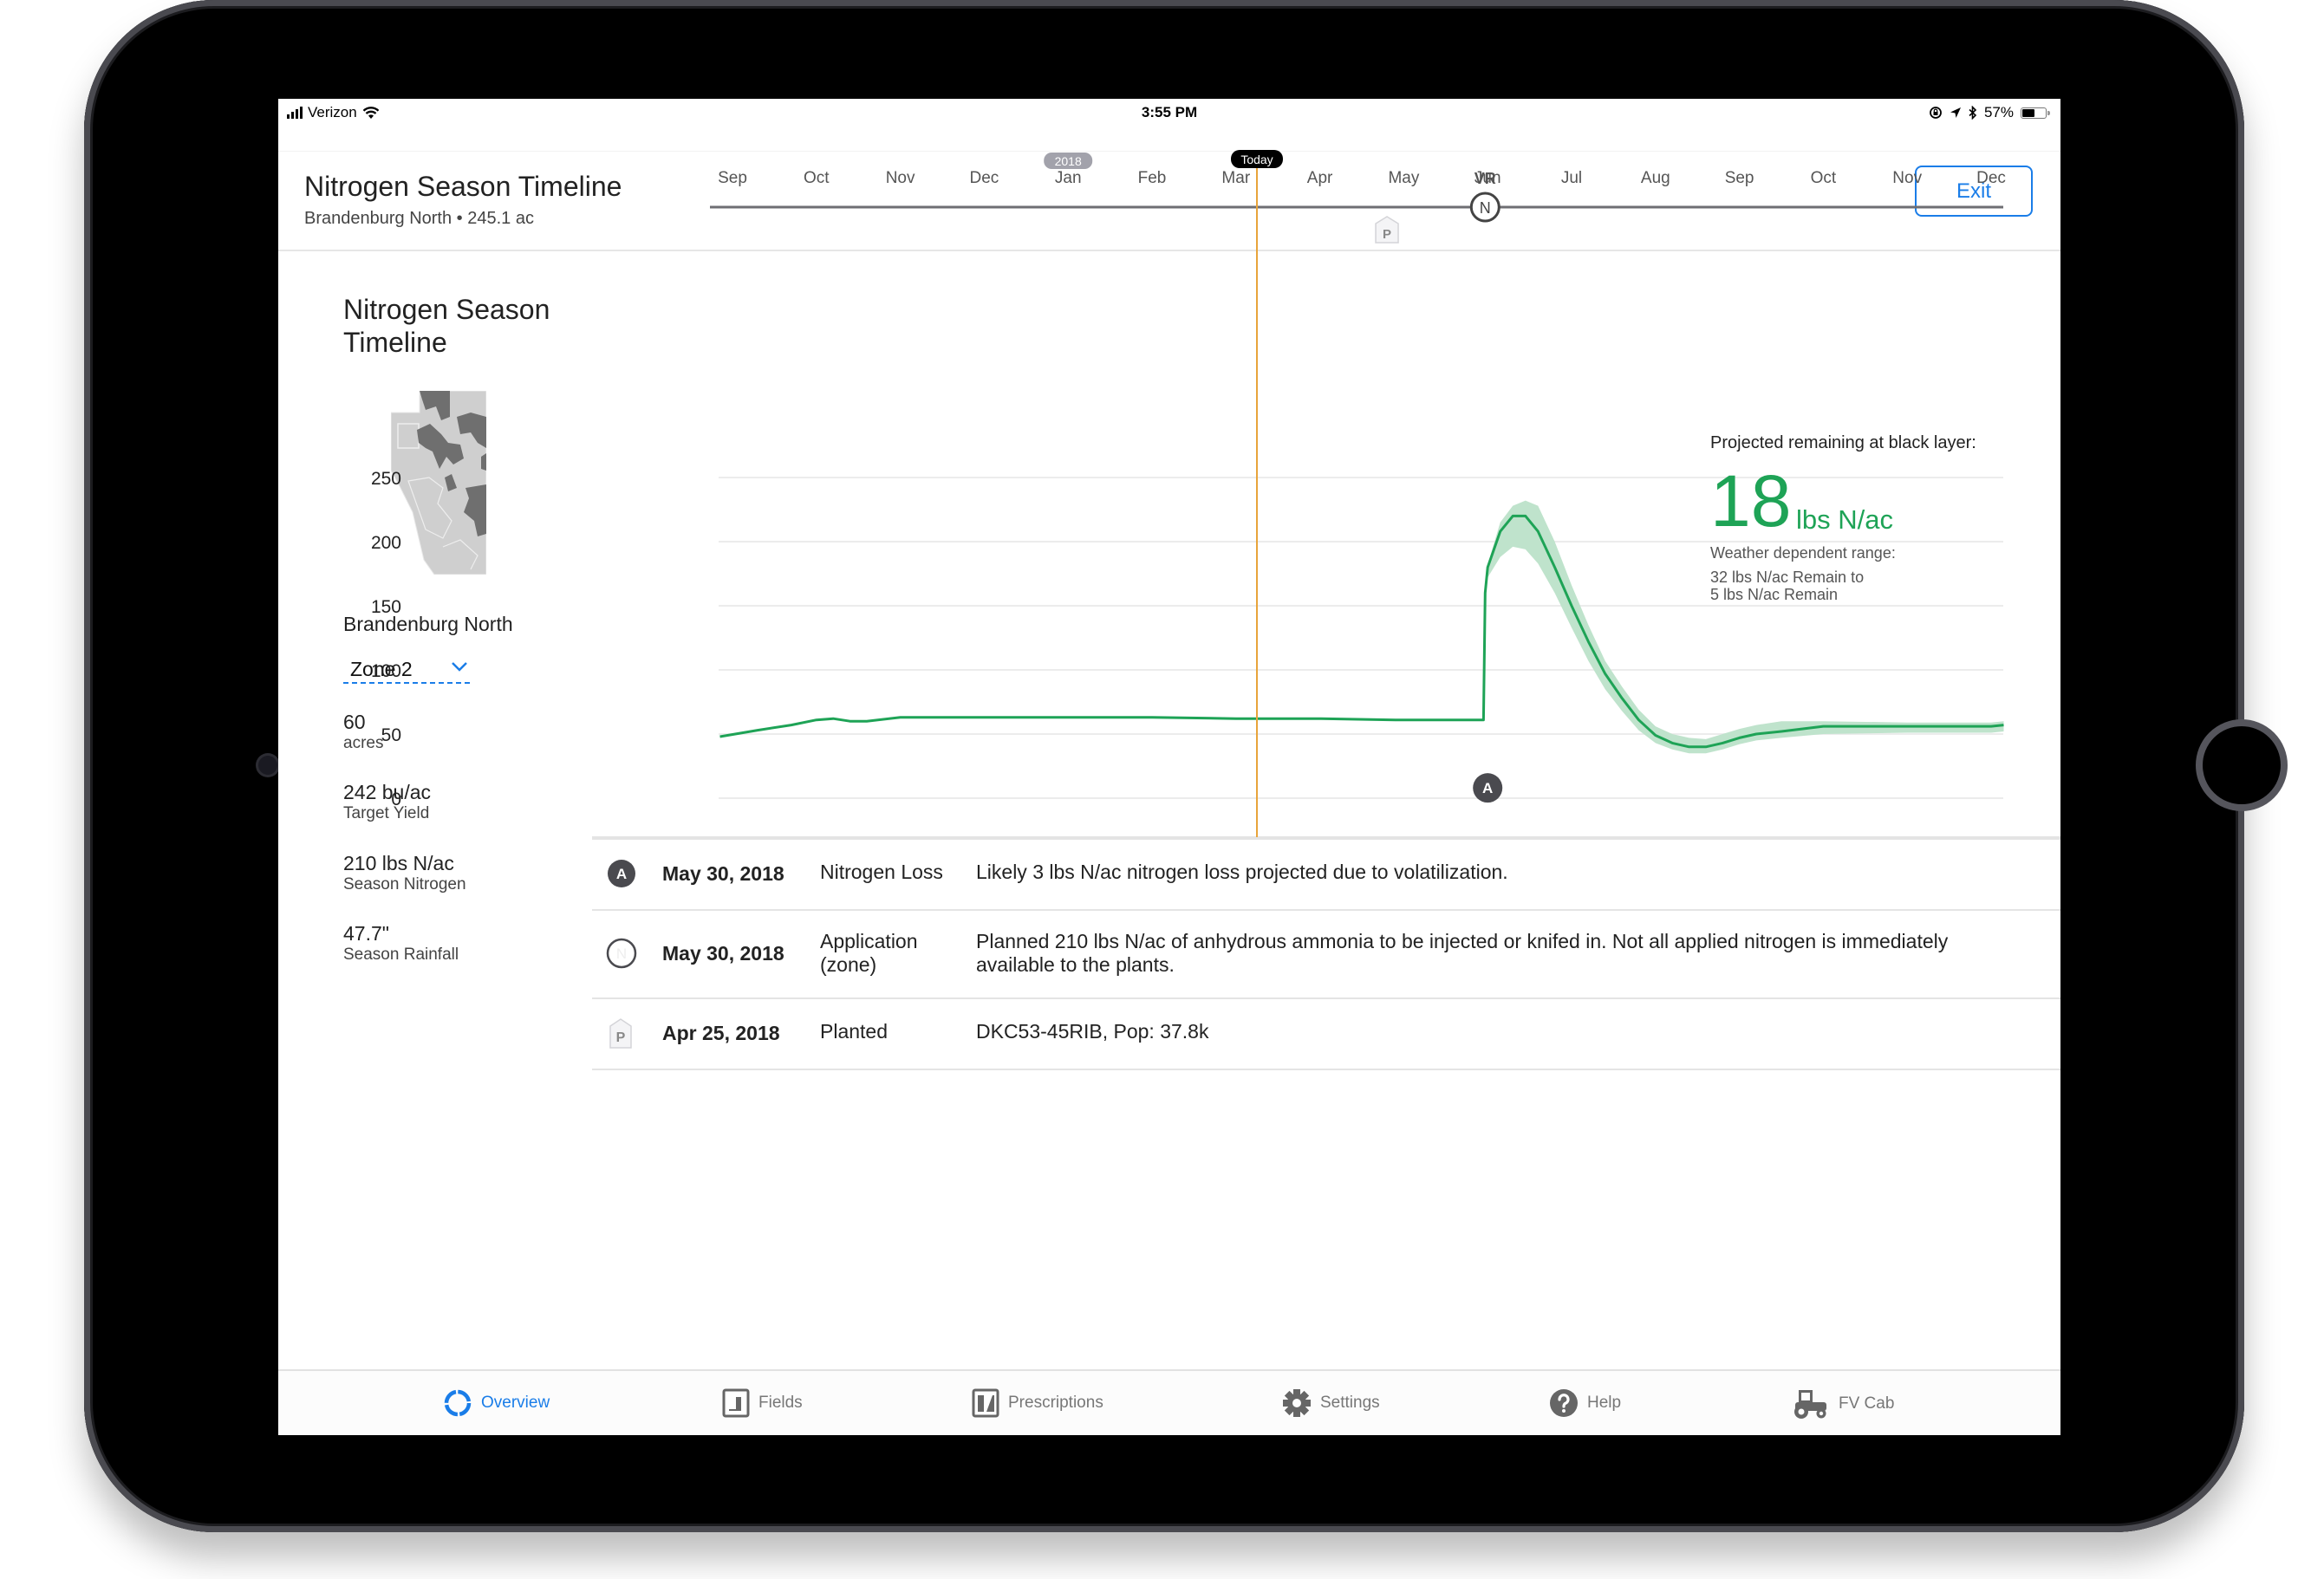 The height and width of the screenshot is (1579, 2324). I want to click on month-label: Apr, so click(1320, 178).